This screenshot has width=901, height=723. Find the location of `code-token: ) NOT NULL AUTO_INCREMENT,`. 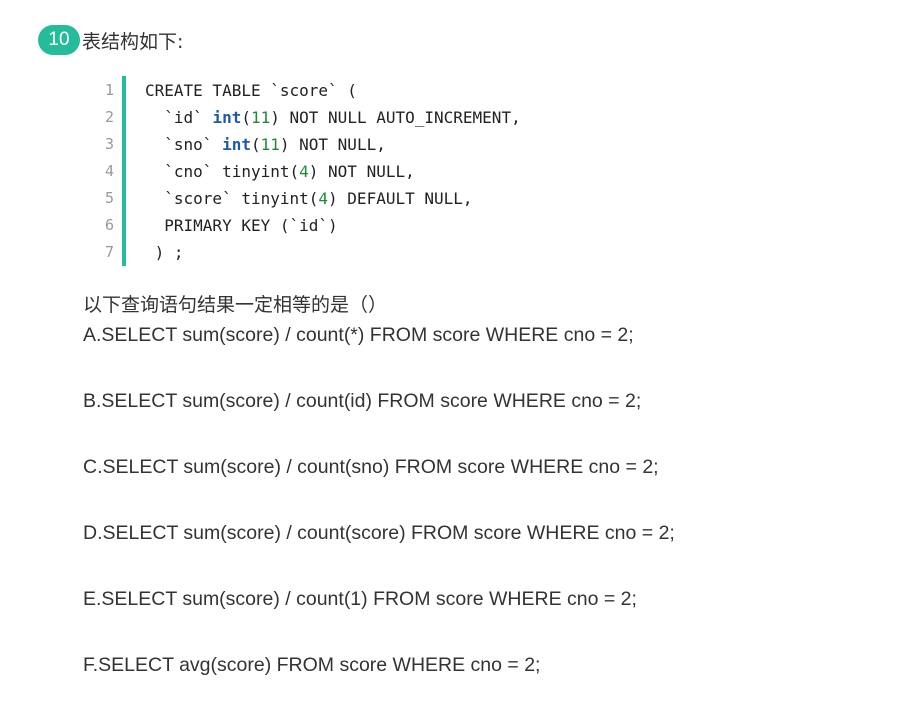

code-token: ) NOT NULL AUTO_INCREMENT, is located at coordinates (395, 117).